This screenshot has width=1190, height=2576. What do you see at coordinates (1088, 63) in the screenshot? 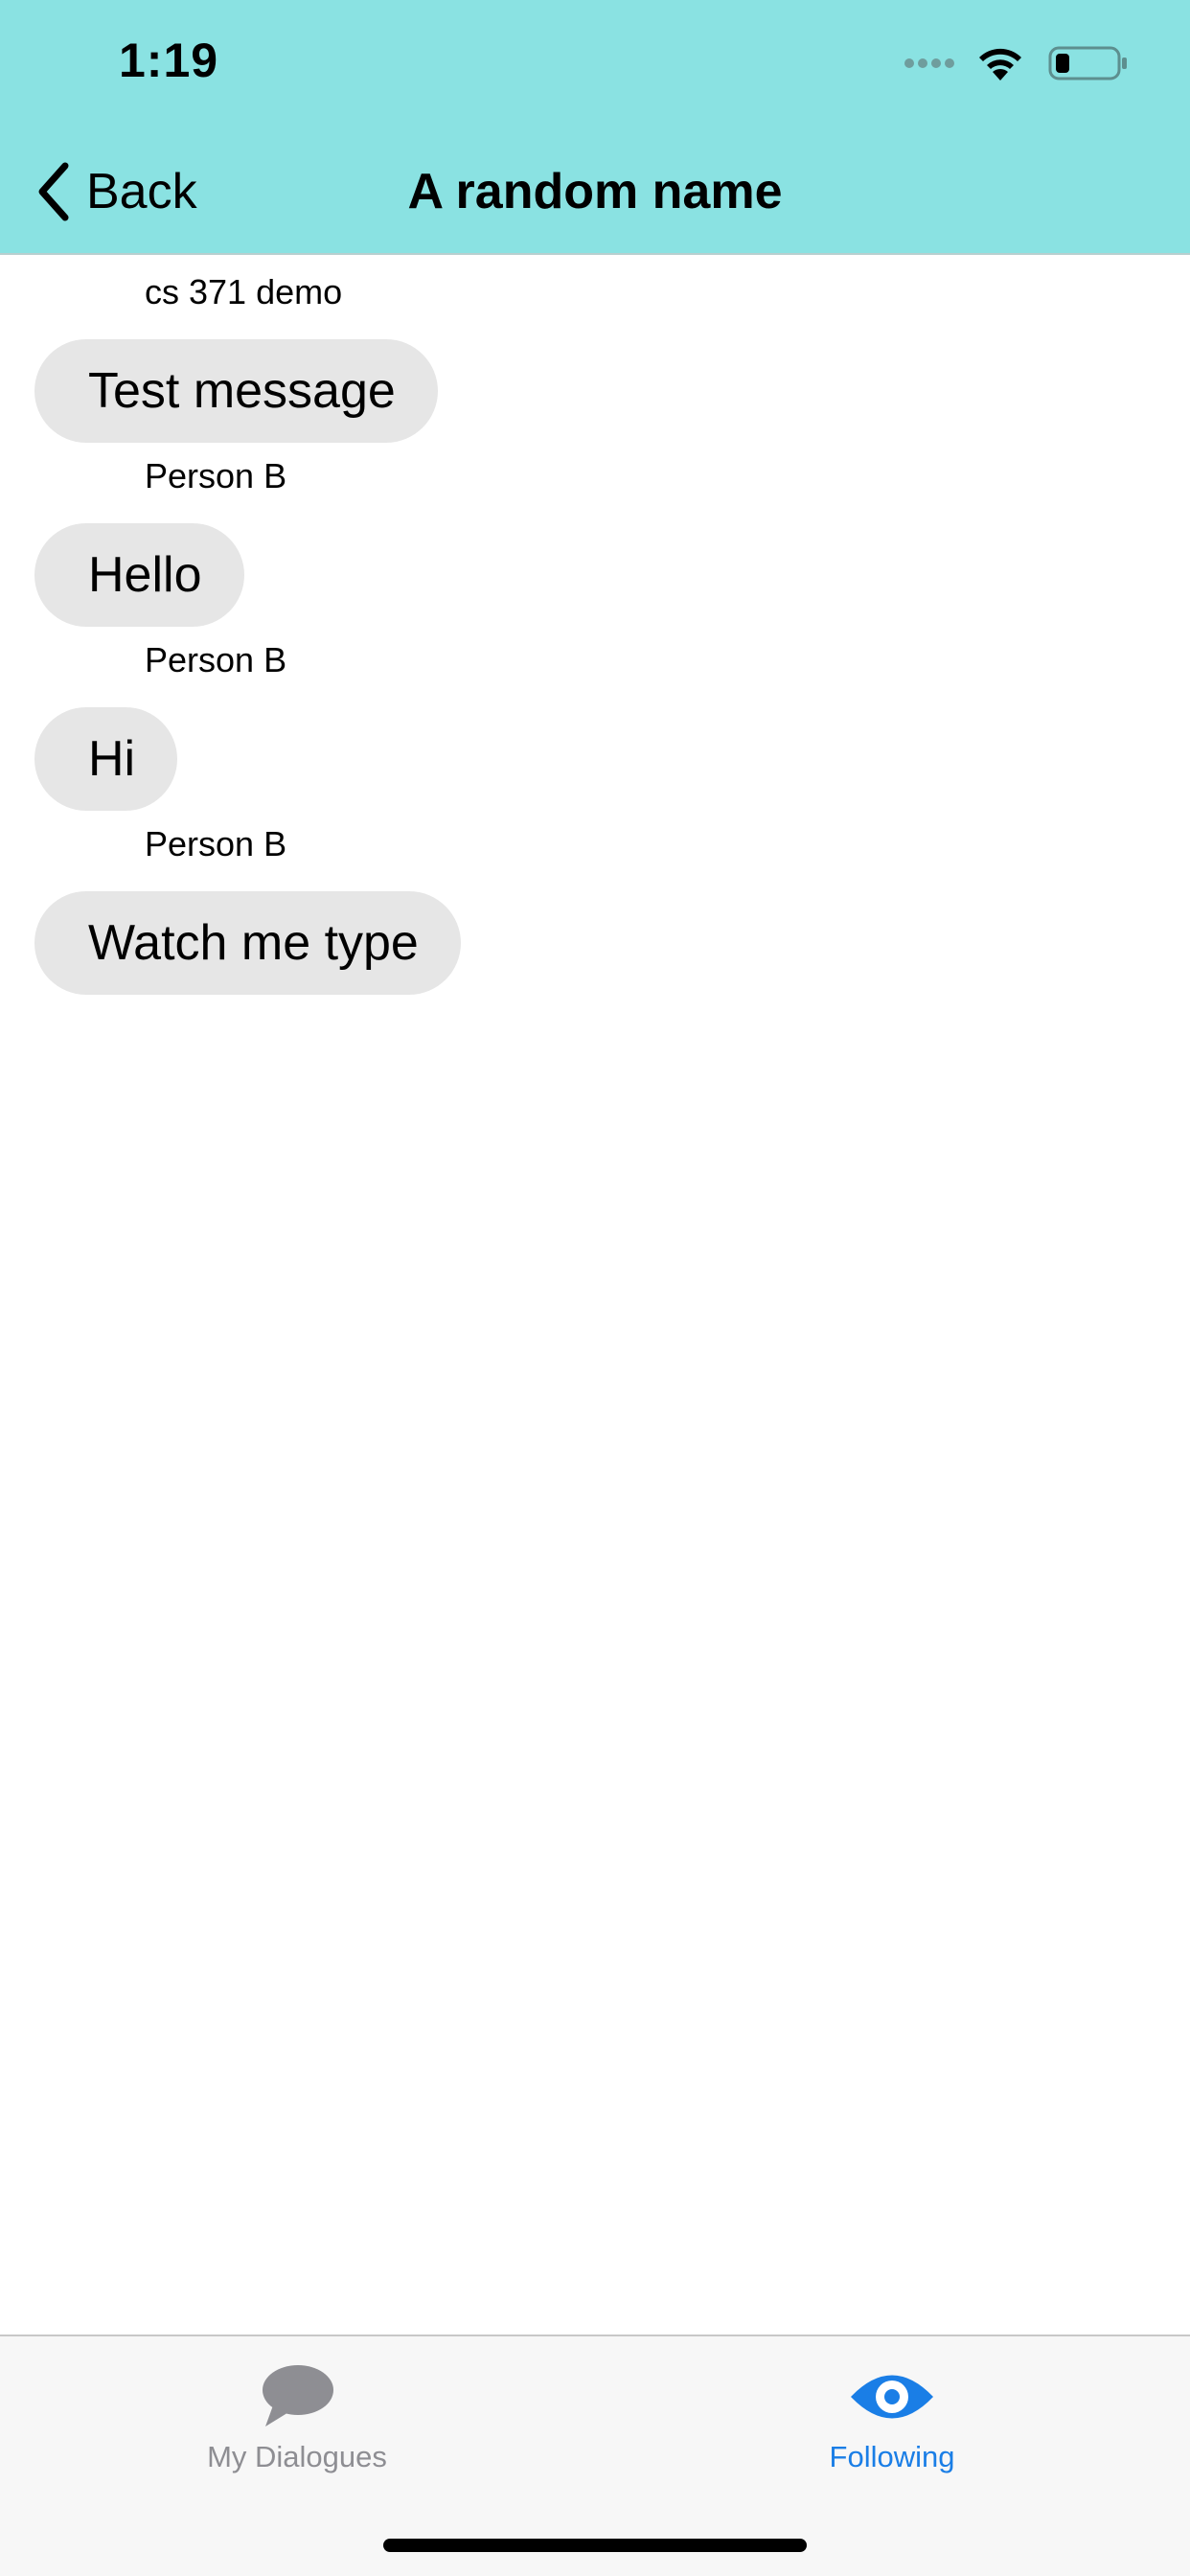
I see `battery-icon` at bounding box center [1088, 63].